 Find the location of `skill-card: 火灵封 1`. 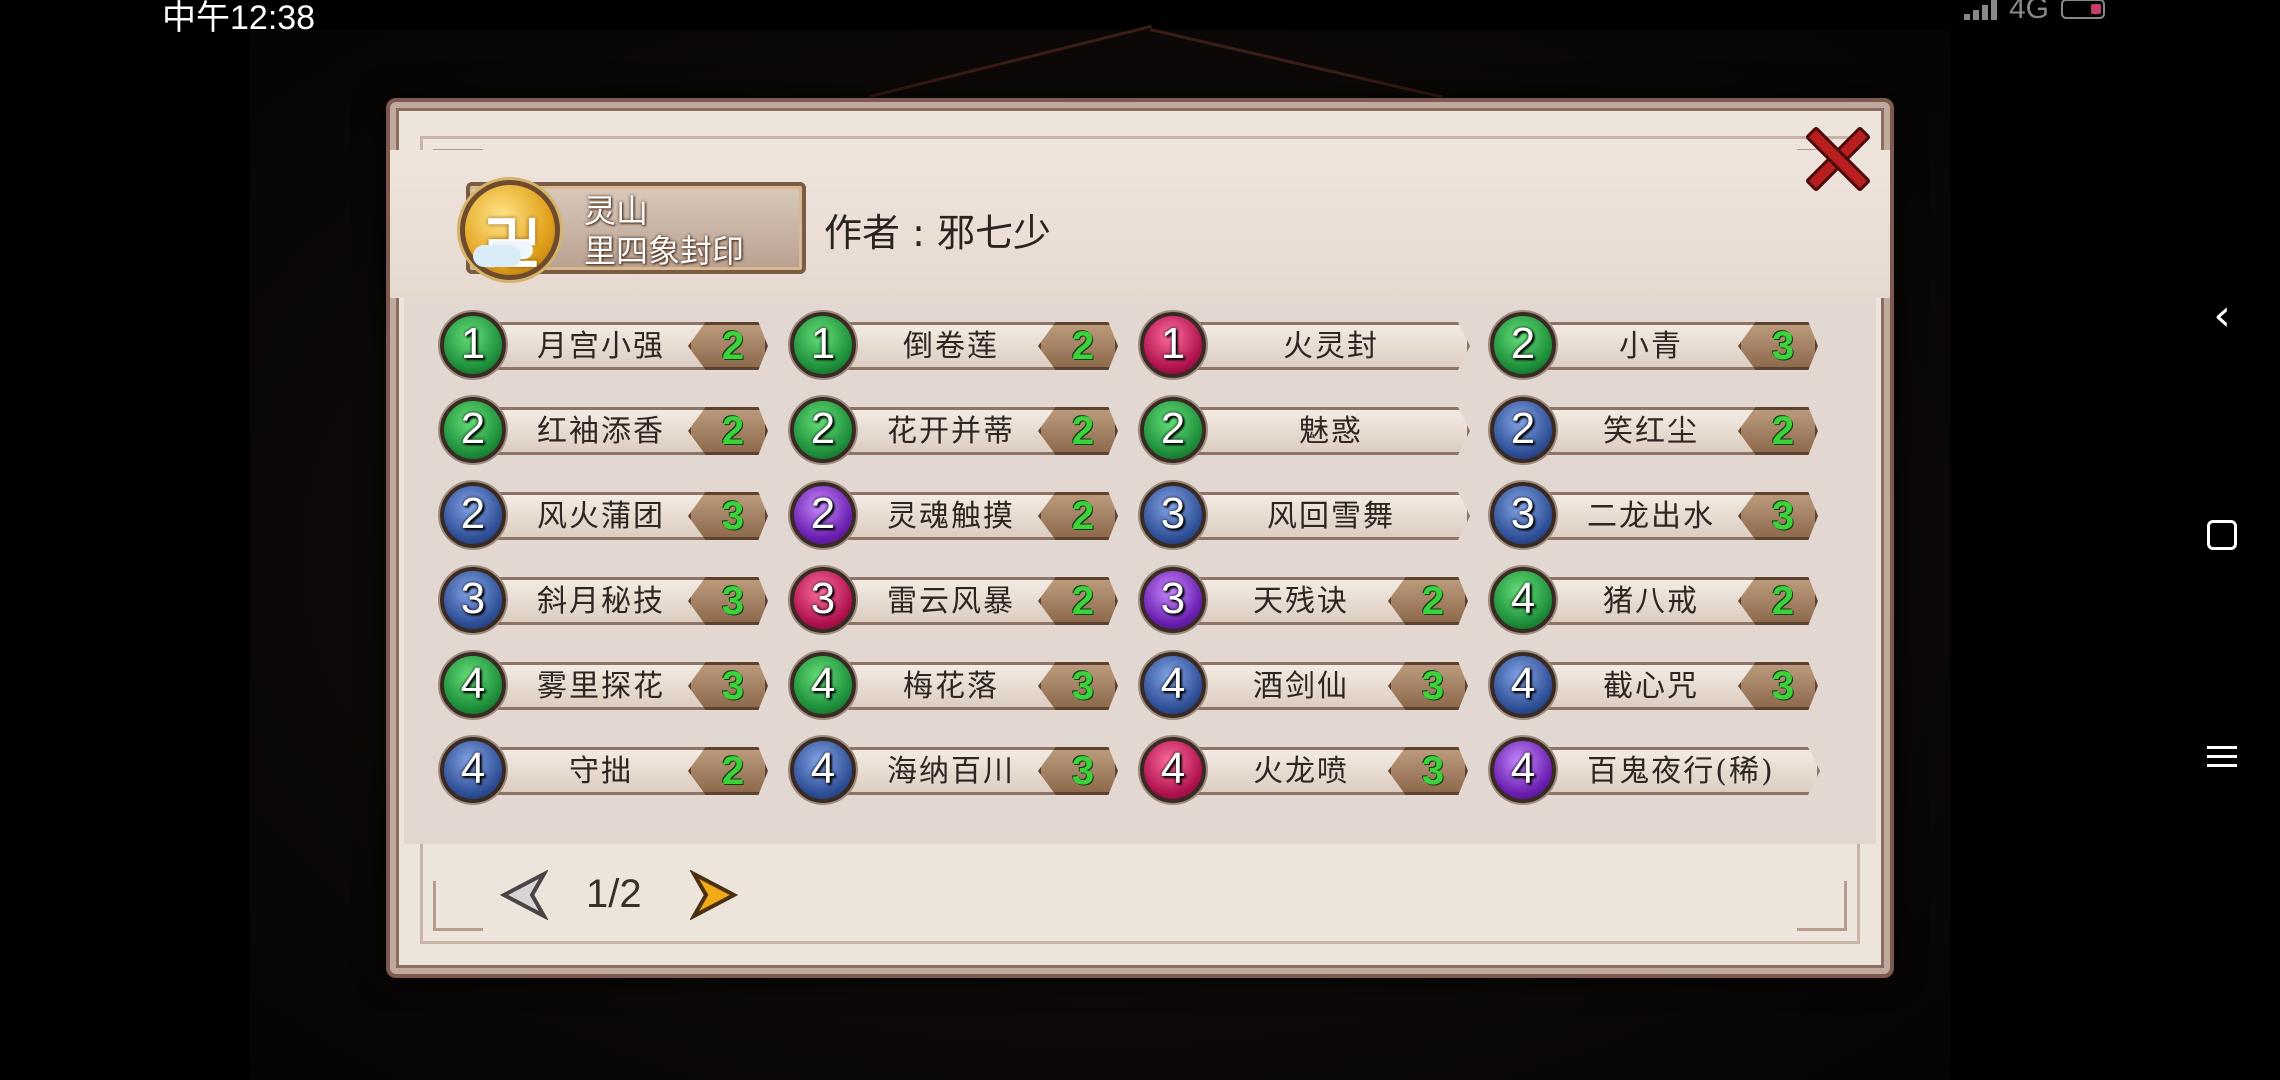

skill-card: 火灵封 1 is located at coordinates (1305, 345).